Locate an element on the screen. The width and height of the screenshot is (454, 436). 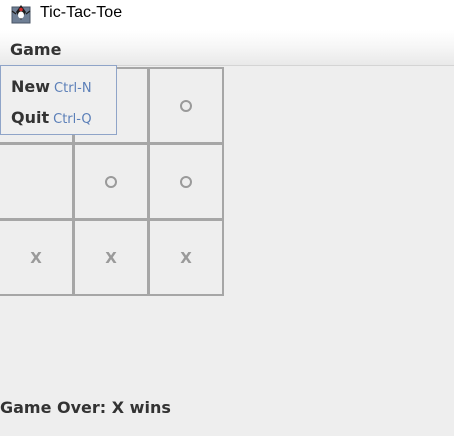
board-cell-r3-c1: X is located at coordinates (37, 257).